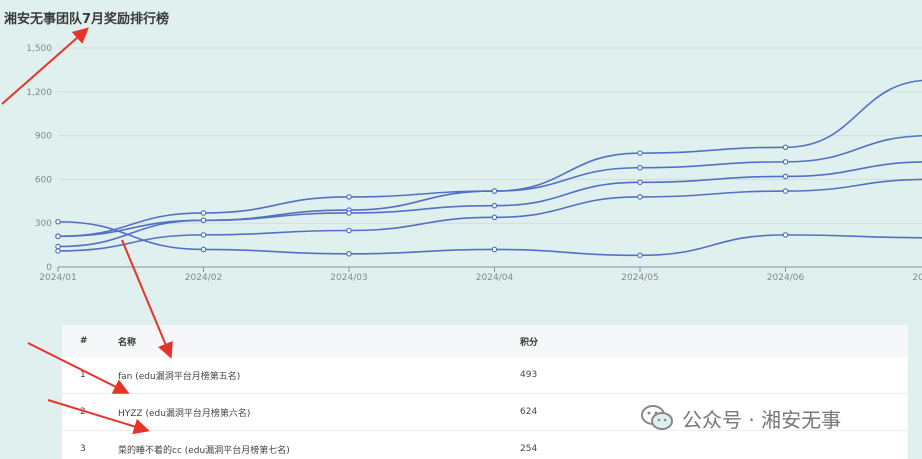  What do you see at coordinates (89, 444) in the screenshot?
I see `row-rank: 3` at bounding box center [89, 444].